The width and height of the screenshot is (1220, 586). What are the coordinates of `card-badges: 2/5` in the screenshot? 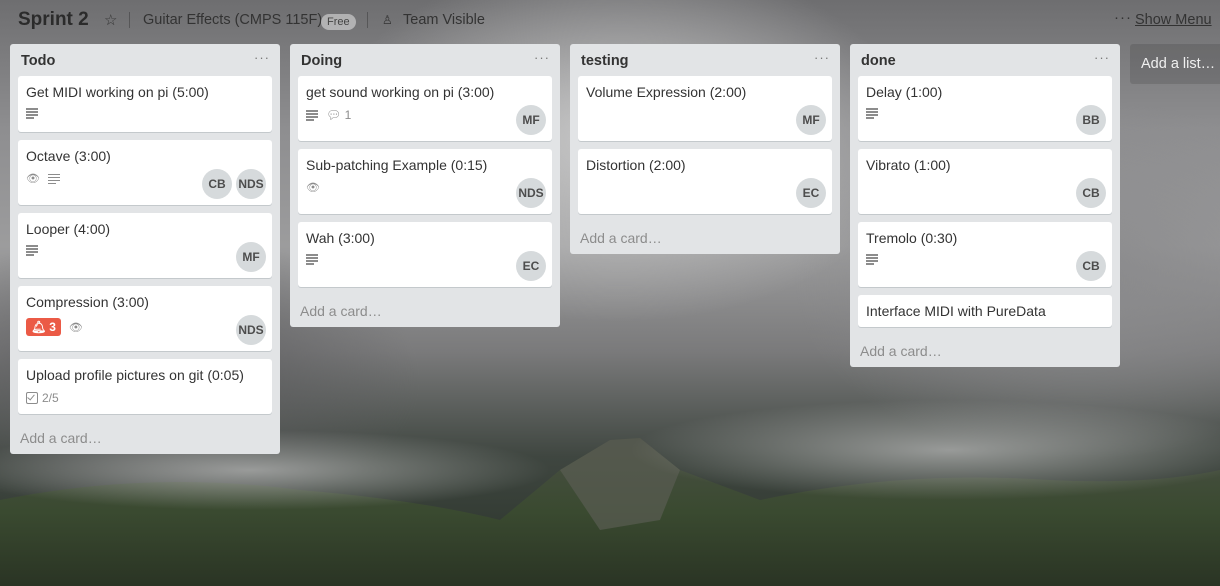 It's located at (42, 398).